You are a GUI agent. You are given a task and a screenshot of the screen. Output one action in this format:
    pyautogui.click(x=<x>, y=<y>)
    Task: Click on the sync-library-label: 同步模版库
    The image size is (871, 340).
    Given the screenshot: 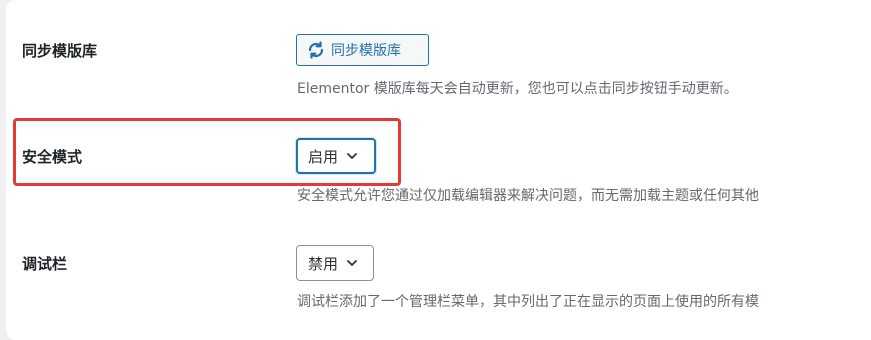 What is the action you would take?
    pyautogui.click(x=60, y=51)
    